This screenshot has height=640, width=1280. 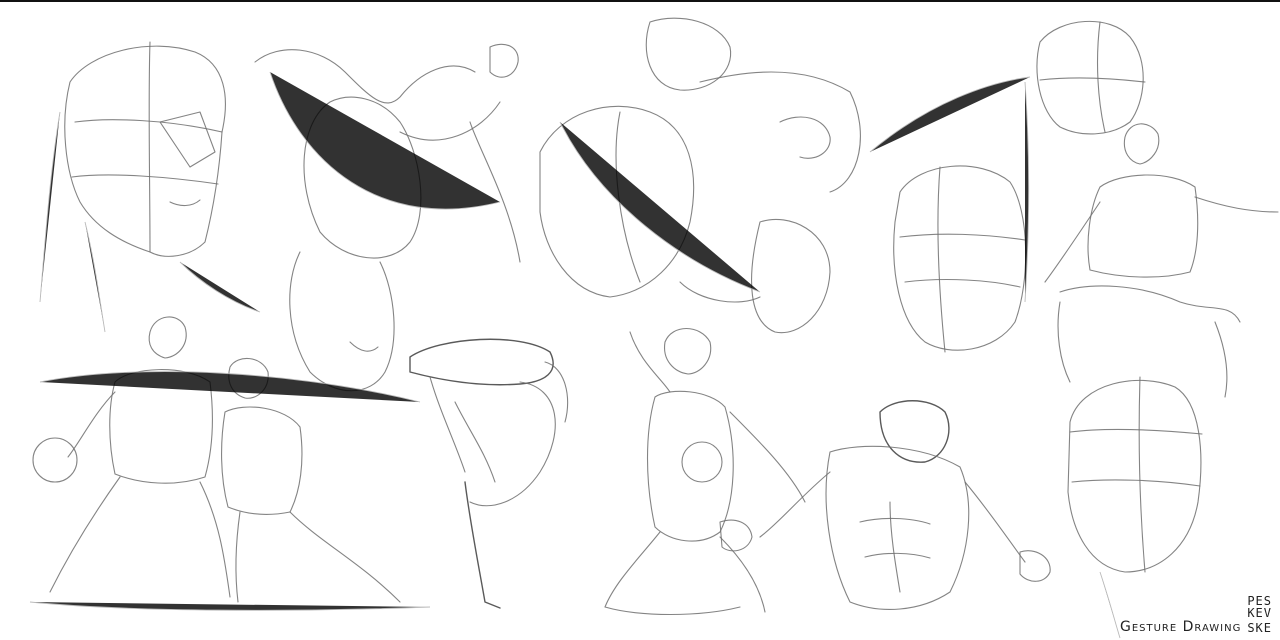 What do you see at coordinates (150, 187) in the screenshot?
I see `head-sketch-left` at bounding box center [150, 187].